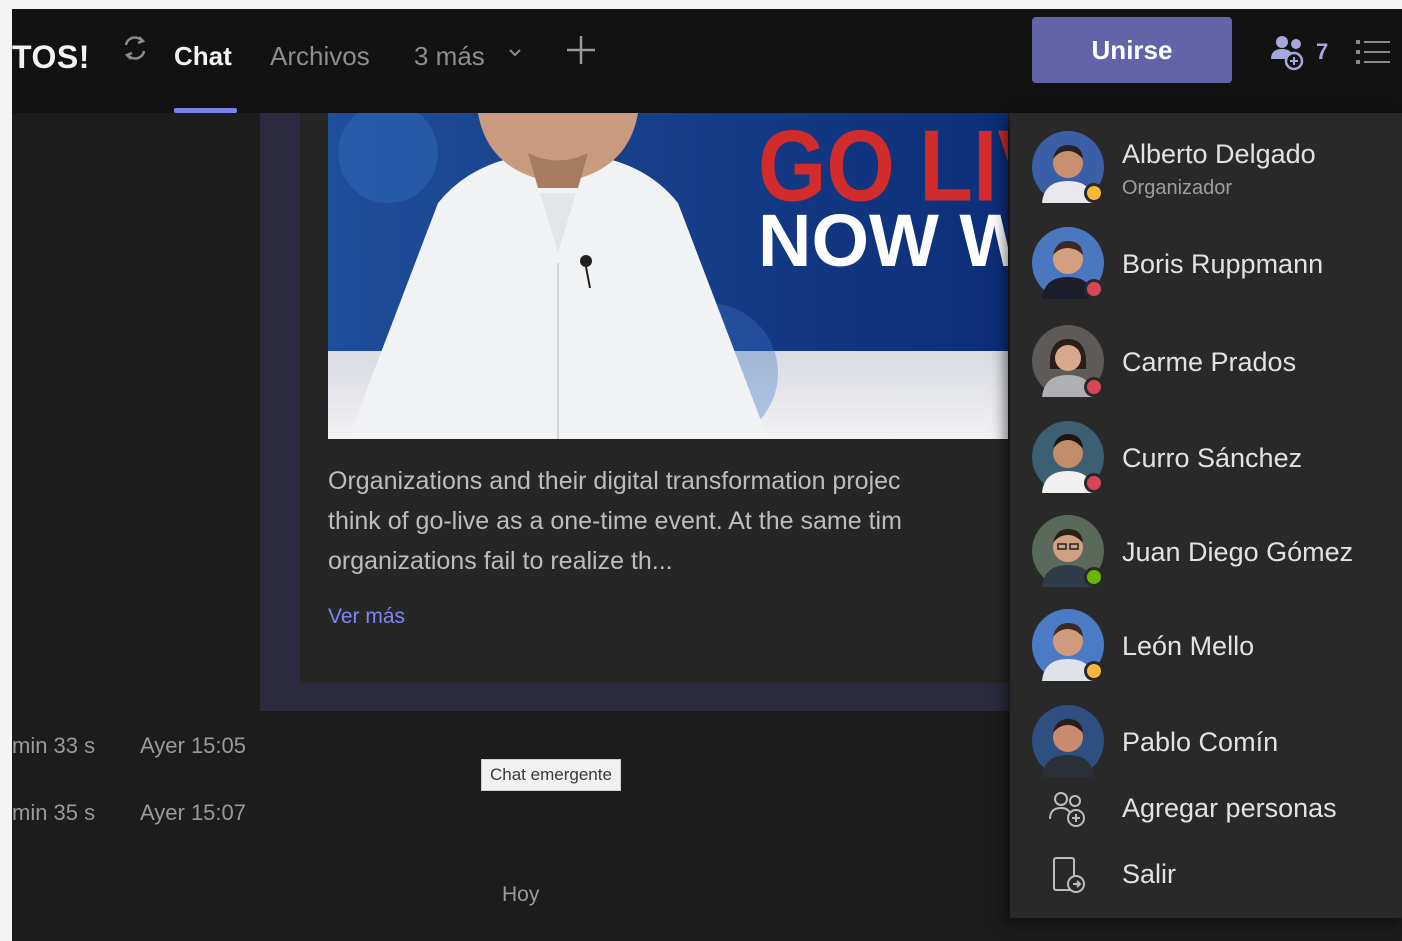 This screenshot has height=941, width=1402. I want to click on participant-name: León Mello, so click(1188, 646).